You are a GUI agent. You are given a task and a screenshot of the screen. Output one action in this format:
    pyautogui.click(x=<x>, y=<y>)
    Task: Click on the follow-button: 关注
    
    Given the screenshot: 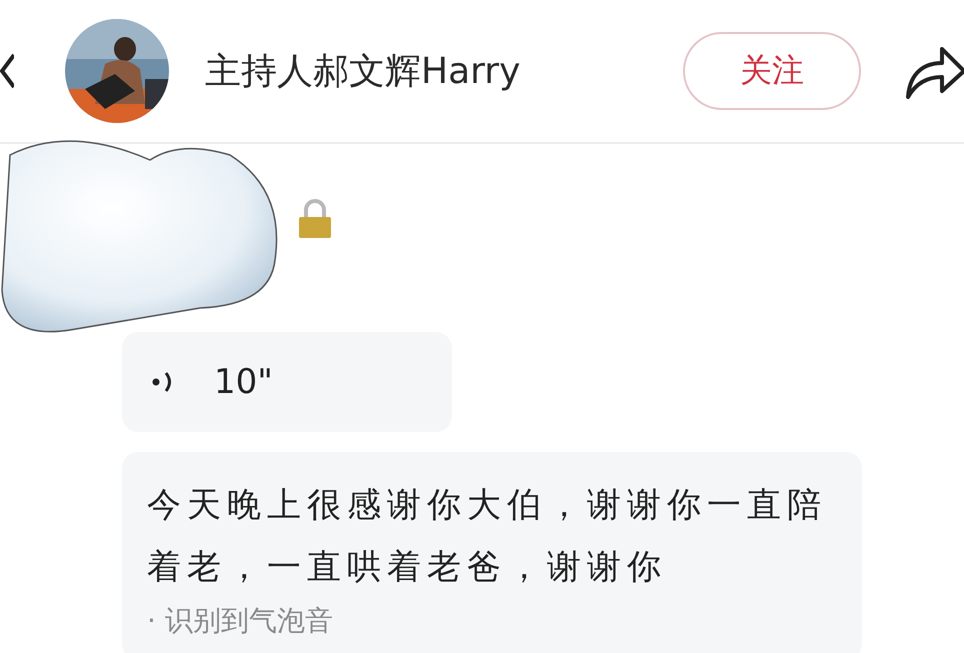 What is the action you would take?
    pyautogui.click(x=772, y=71)
    